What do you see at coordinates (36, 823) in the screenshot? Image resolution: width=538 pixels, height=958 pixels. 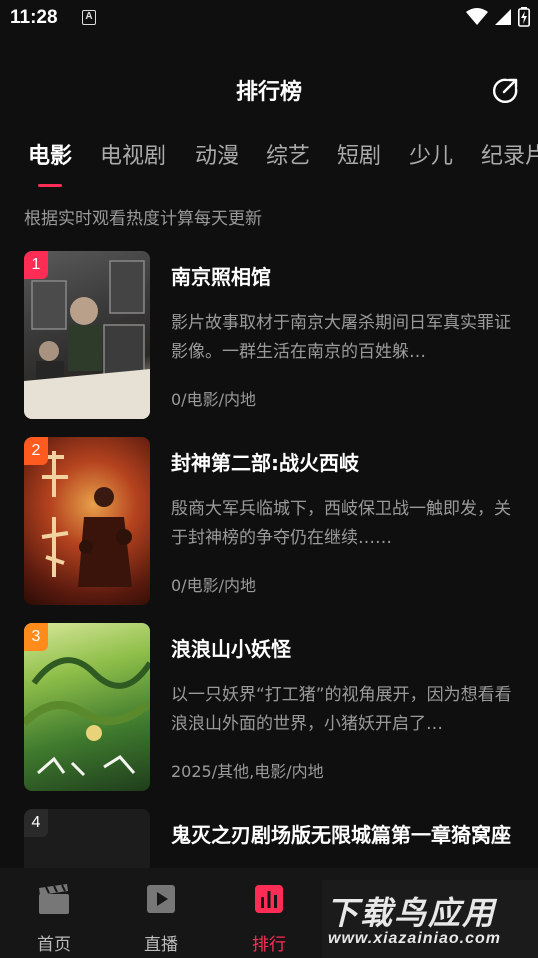 I see `rank-badge: 4` at bounding box center [36, 823].